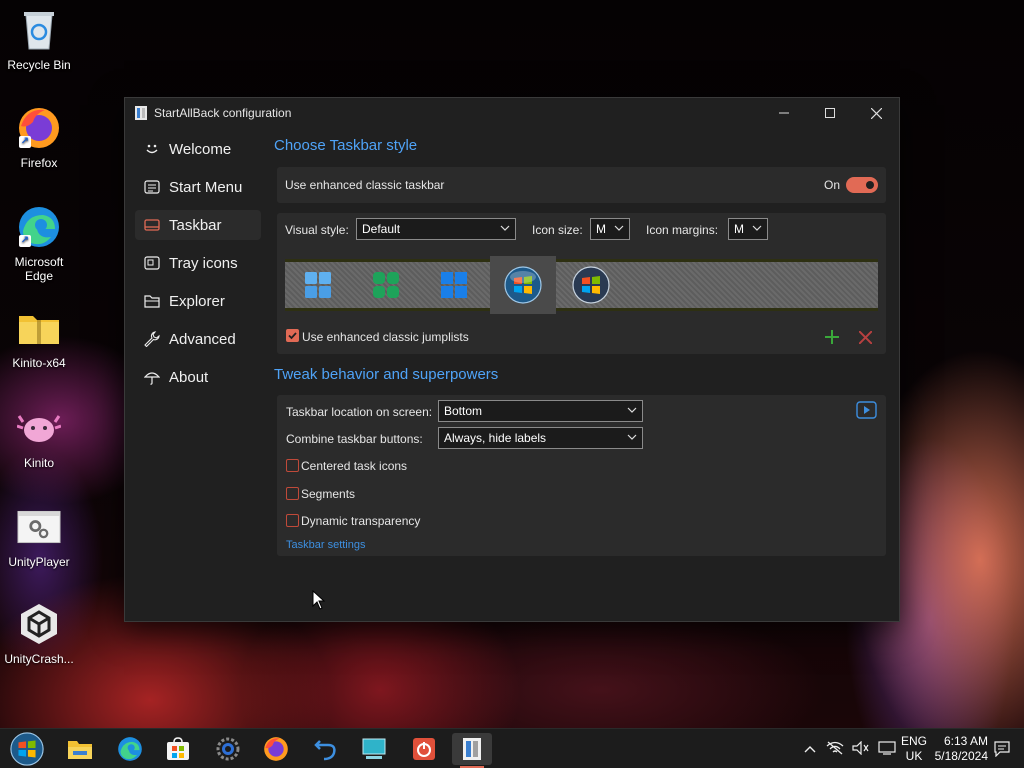 The image size is (1024, 768). What do you see at coordinates (914, 749) in the screenshot?
I see `input-language-indicator: ENG UK` at bounding box center [914, 749].